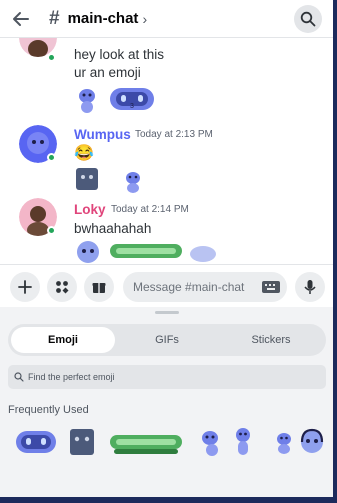  I want to click on wumpus-ghost-emoji, so click(203, 252).